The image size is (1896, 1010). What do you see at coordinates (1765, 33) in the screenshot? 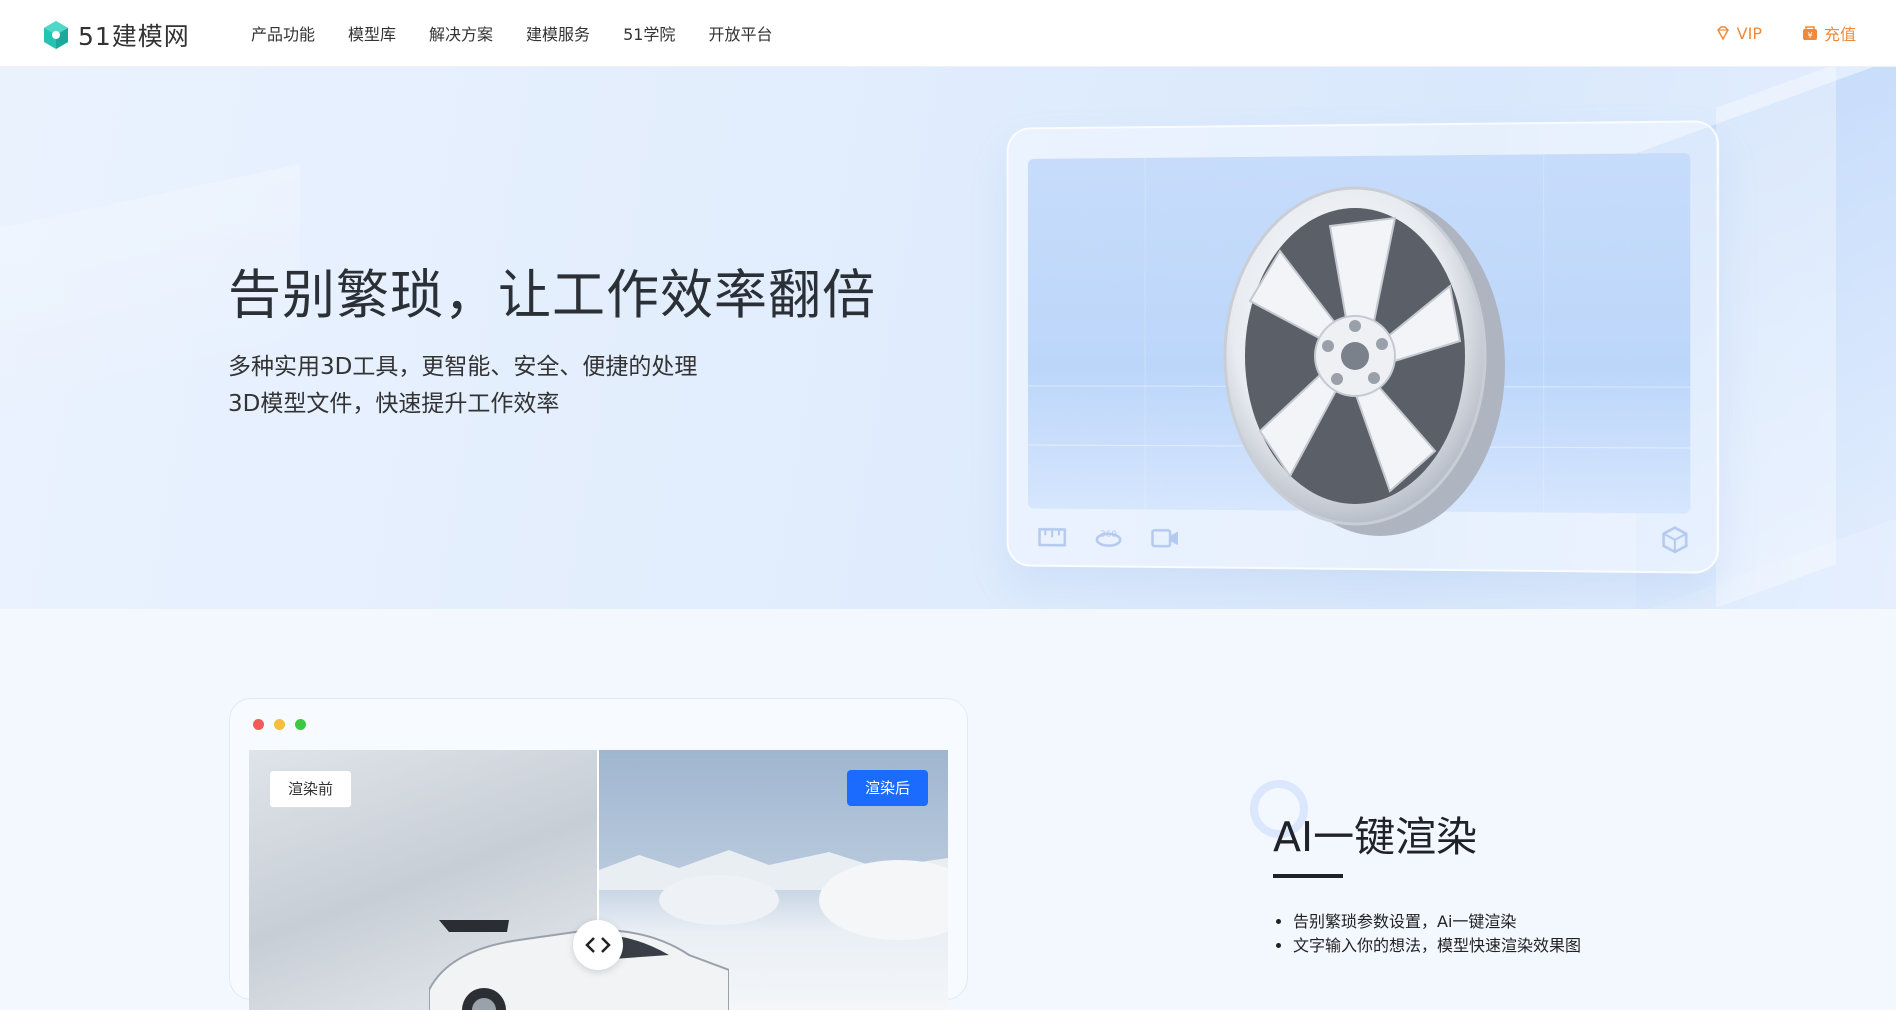
I see `top-right-actions: VIP ¥ 充值` at bounding box center [1765, 33].